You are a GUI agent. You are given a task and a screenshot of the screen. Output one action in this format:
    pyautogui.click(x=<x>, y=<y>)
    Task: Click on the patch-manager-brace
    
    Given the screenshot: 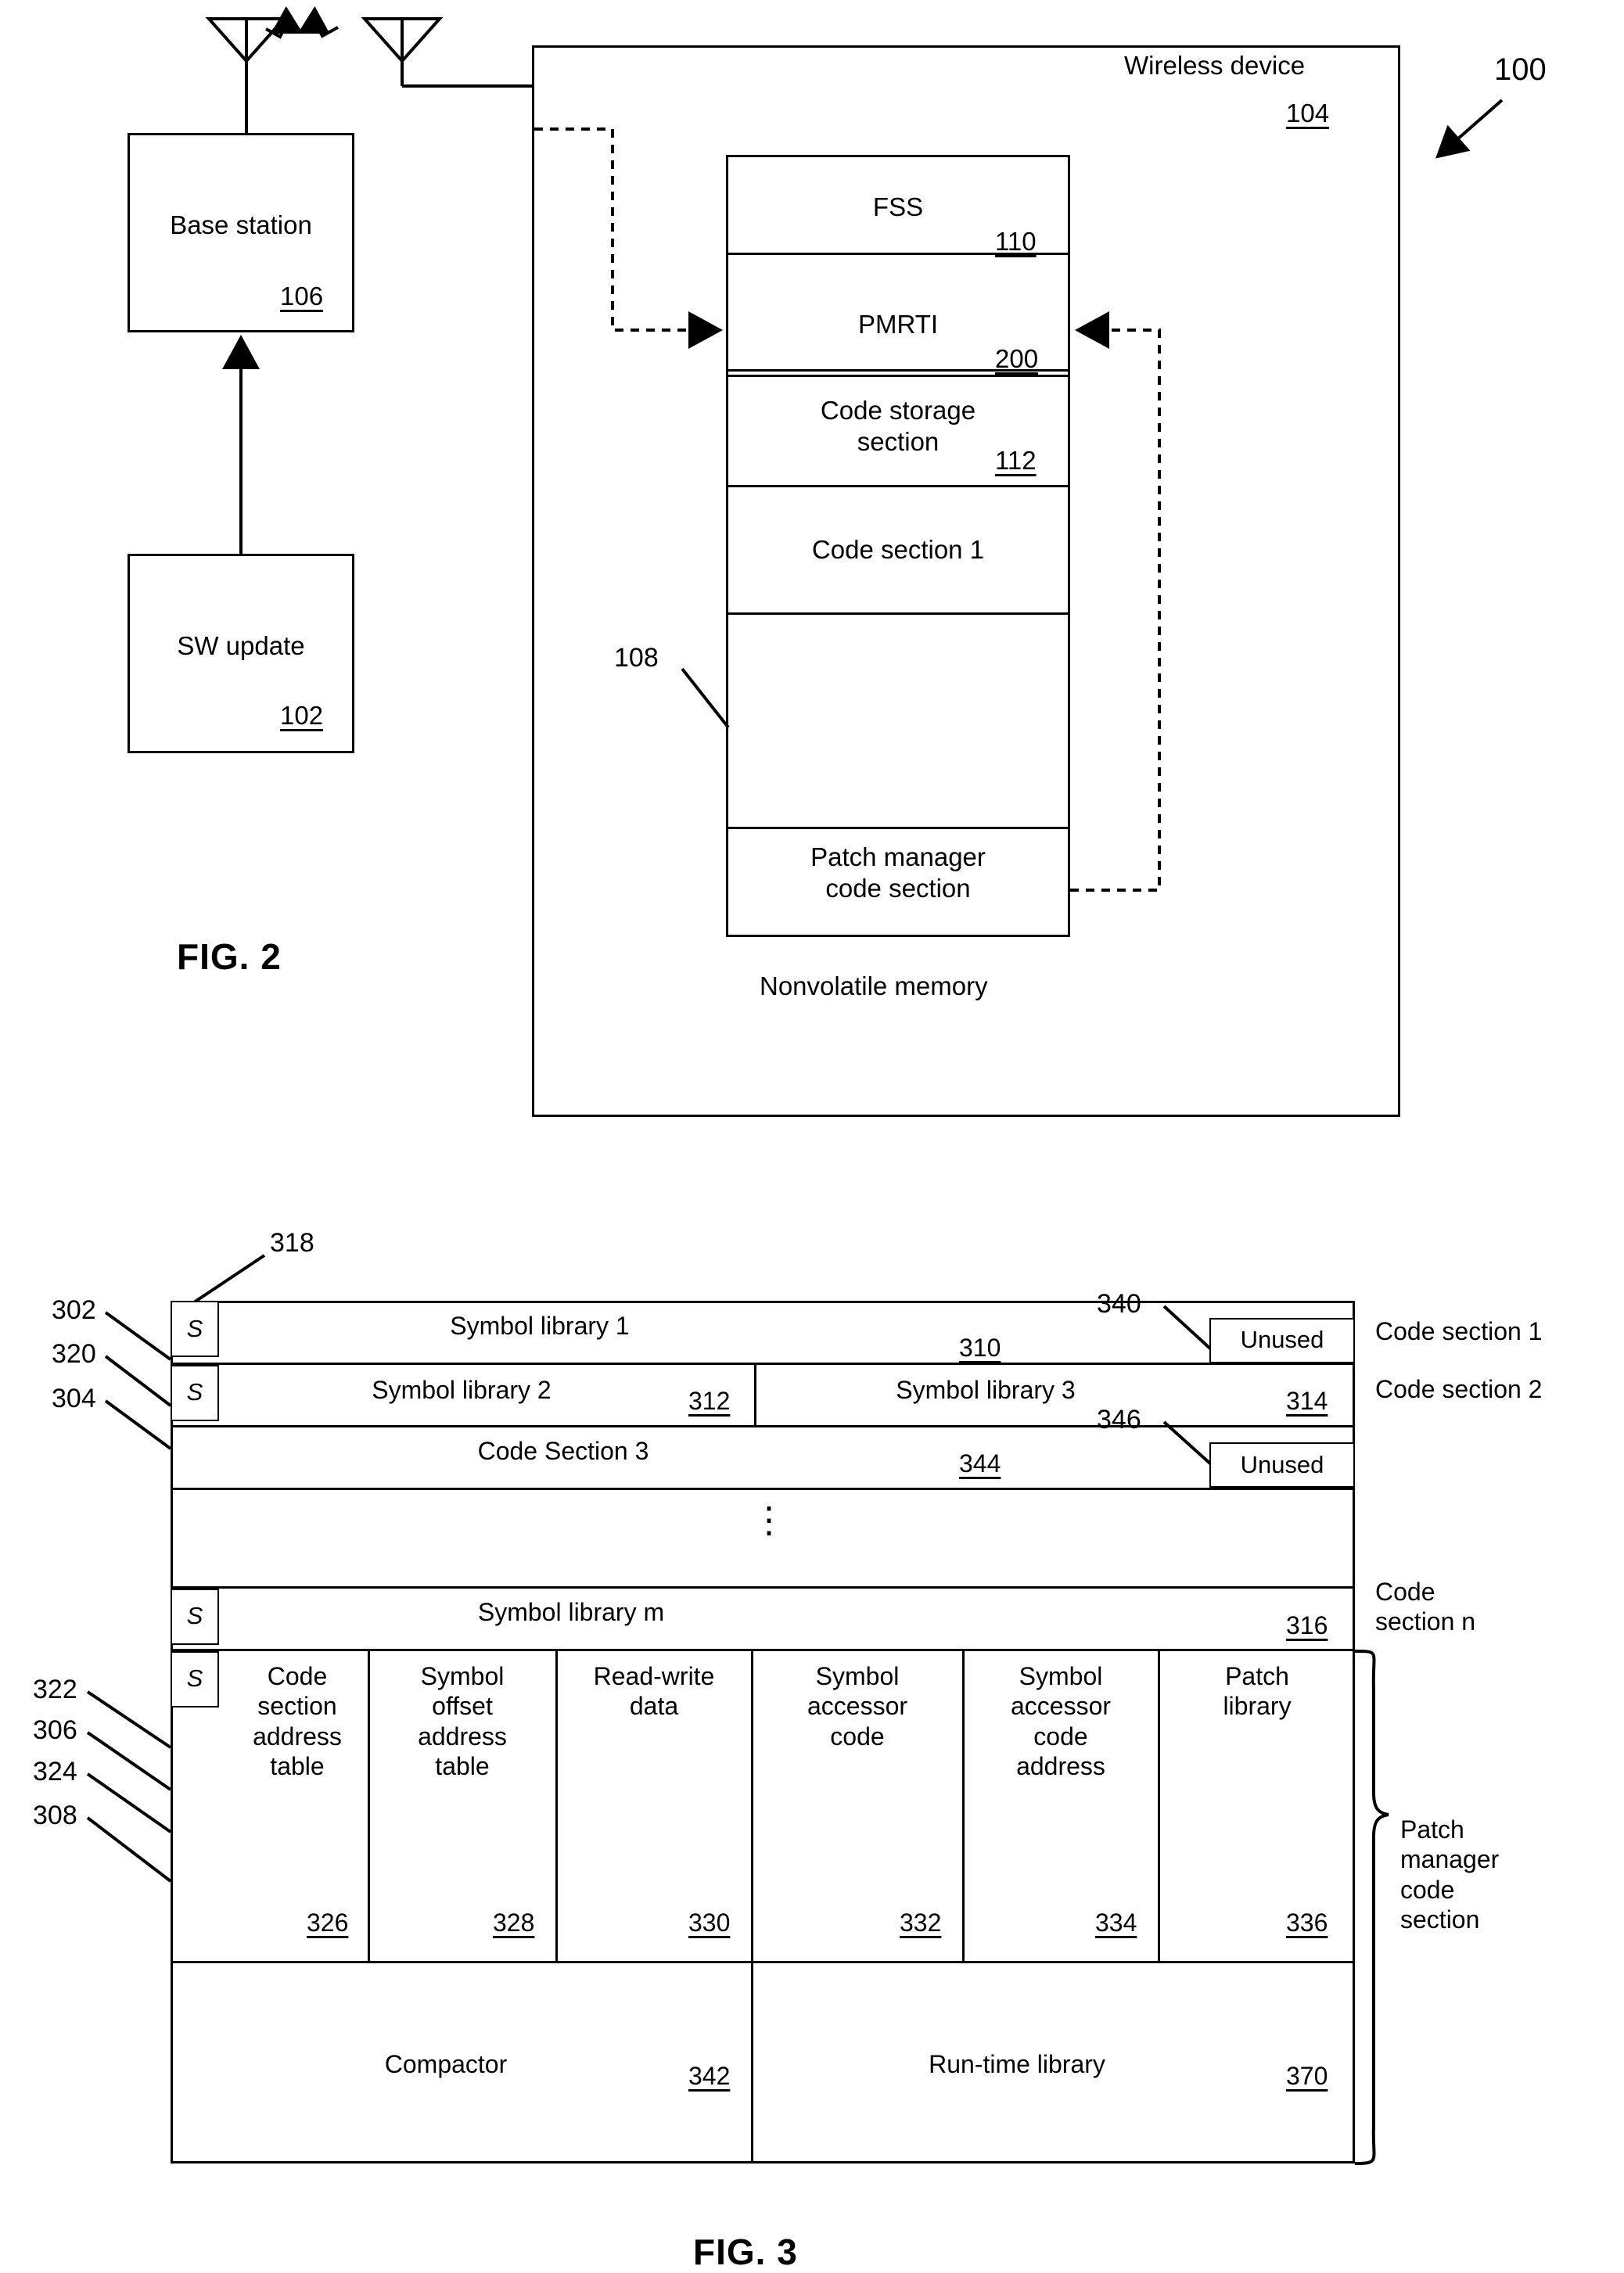 What is the action you would take?
    pyautogui.click(x=1371, y=1907)
    